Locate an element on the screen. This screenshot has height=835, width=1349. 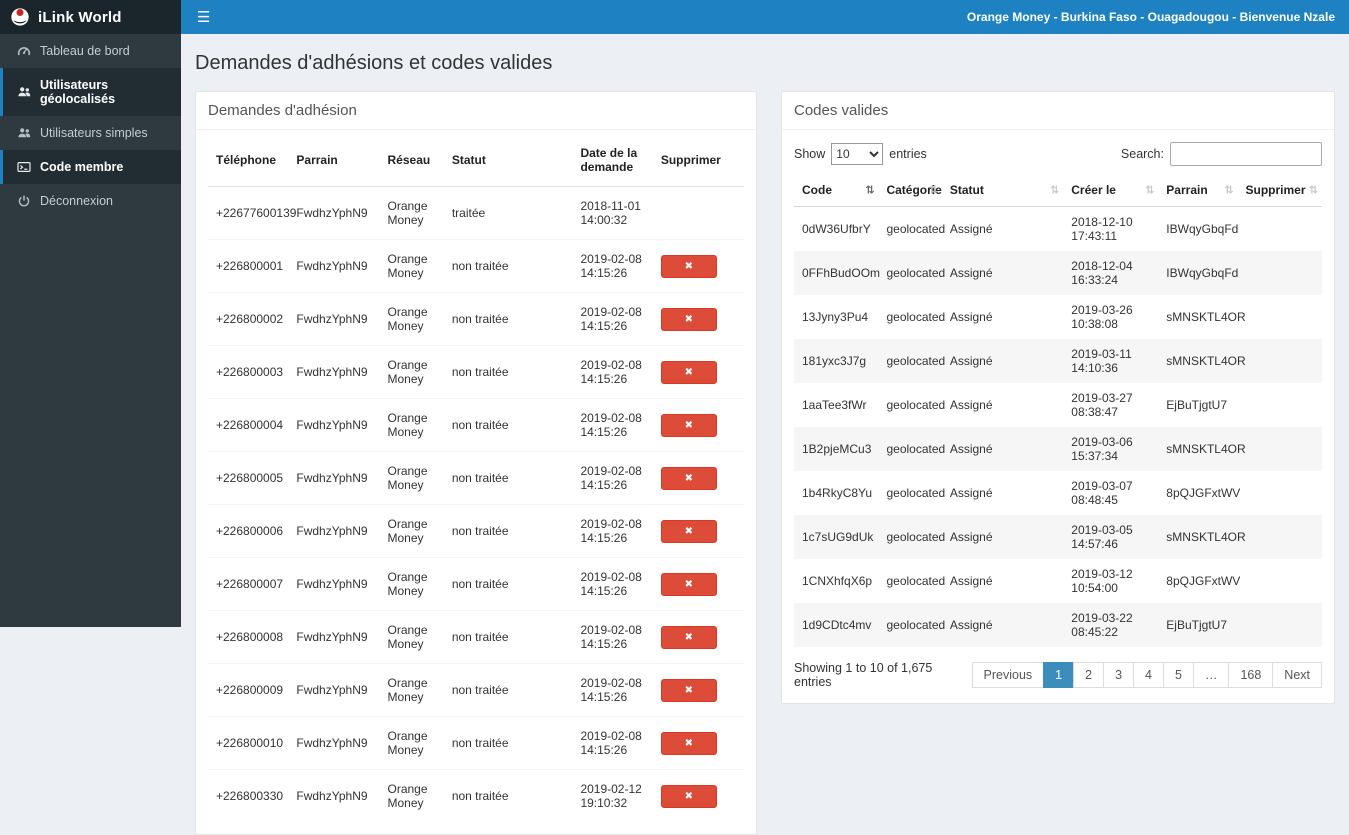
page-button: 1 is located at coordinates (1058, 675).